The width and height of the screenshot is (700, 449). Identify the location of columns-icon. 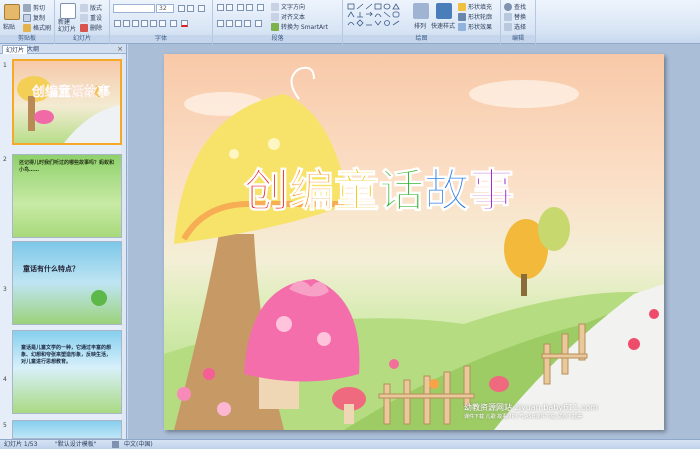
(258, 23).